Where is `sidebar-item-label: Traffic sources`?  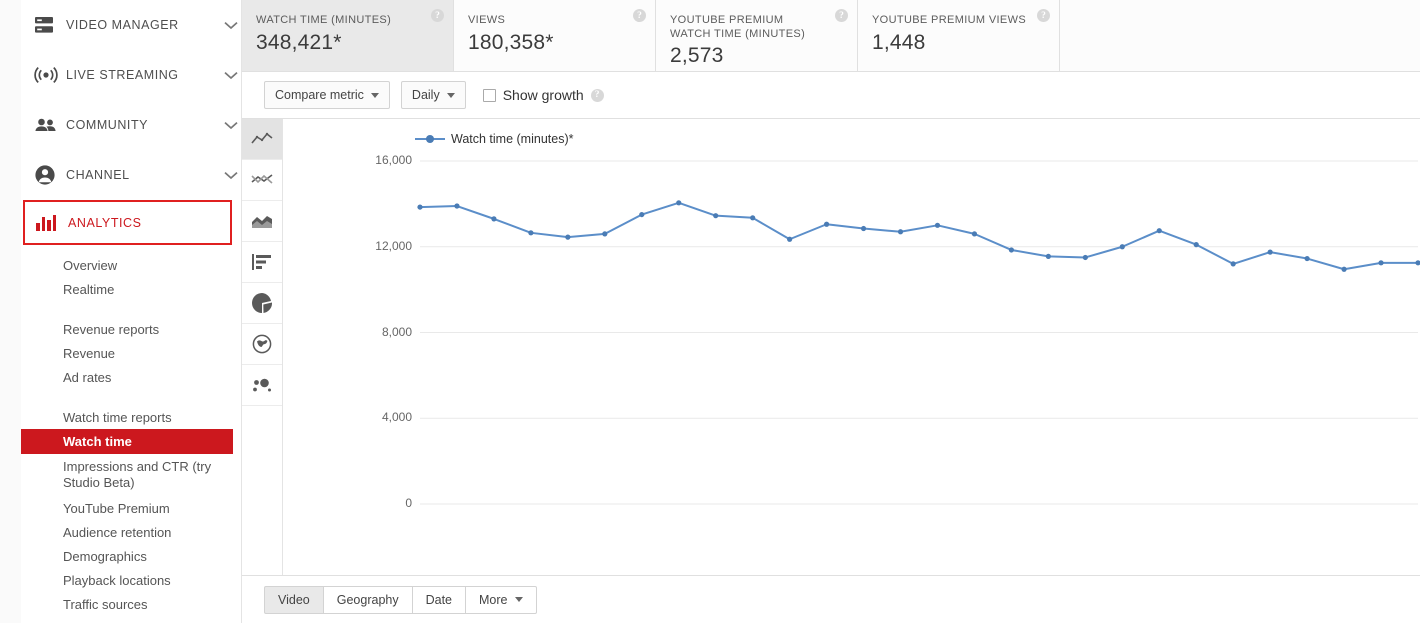
sidebar-item-label: Traffic sources is located at coordinates (105, 604).